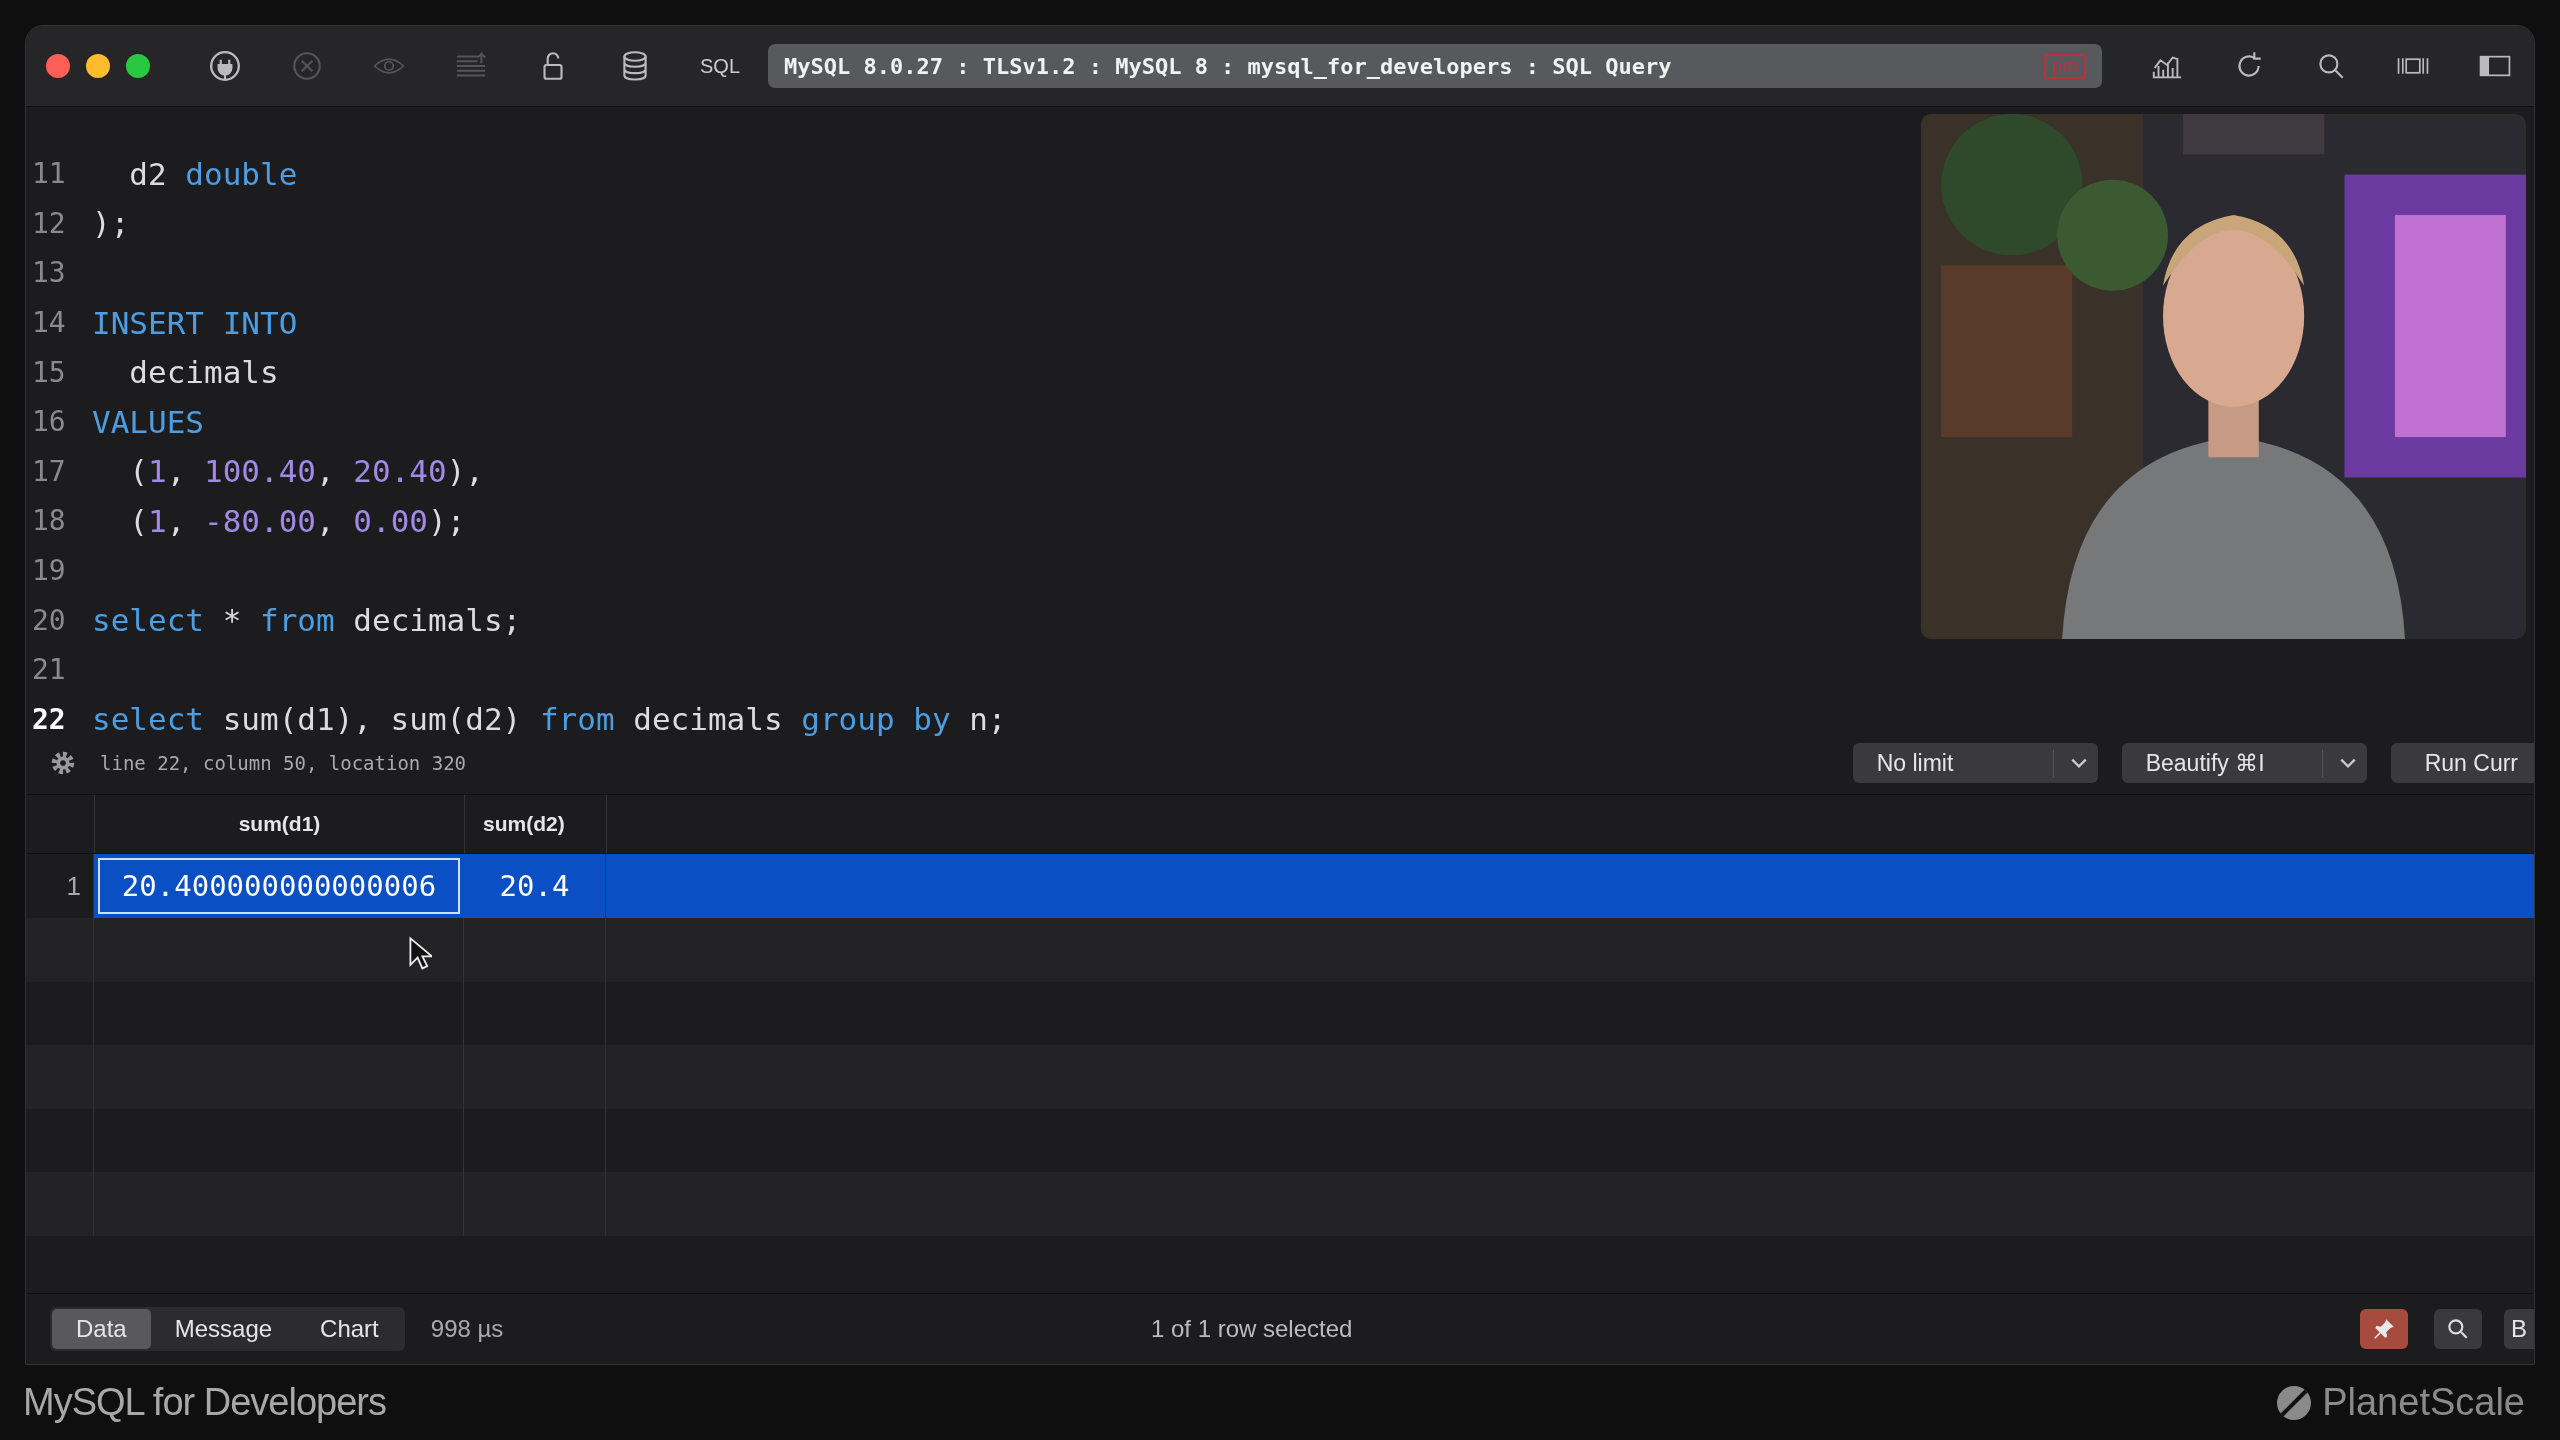  What do you see at coordinates (49, 571) in the screenshot?
I see `line-number: 19` at bounding box center [49, 571].